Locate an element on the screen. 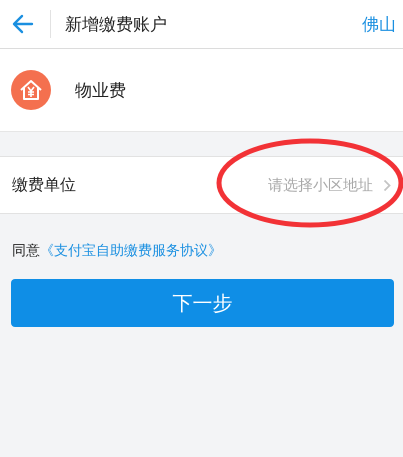 The height and width of the screenshot is (457, 403). unit-picker: 缴费单位 请选择小区地址 is located at coordinates (201, 185).